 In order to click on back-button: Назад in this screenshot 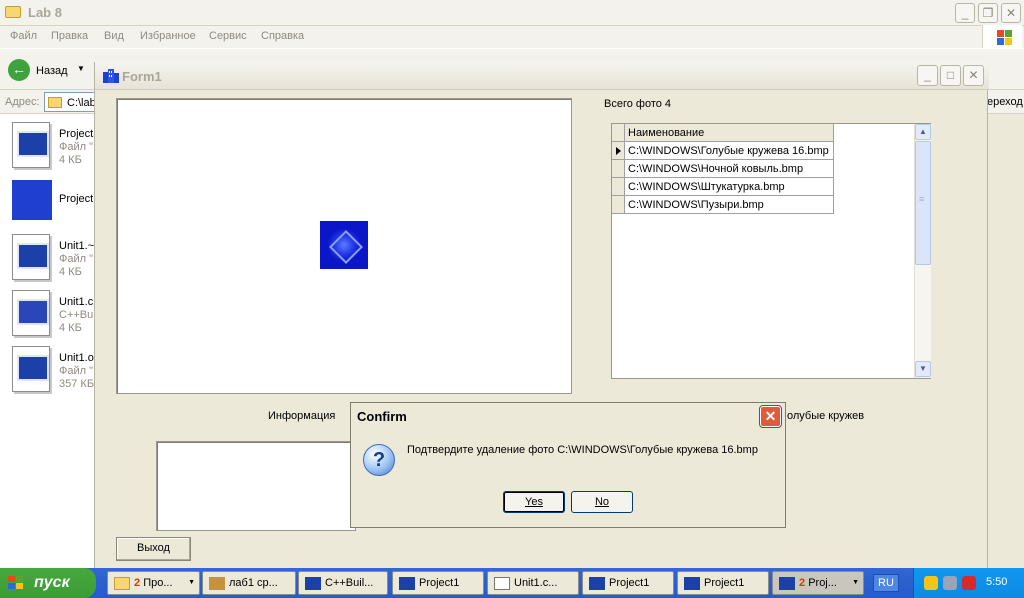, I will do `click(52, 71)`.